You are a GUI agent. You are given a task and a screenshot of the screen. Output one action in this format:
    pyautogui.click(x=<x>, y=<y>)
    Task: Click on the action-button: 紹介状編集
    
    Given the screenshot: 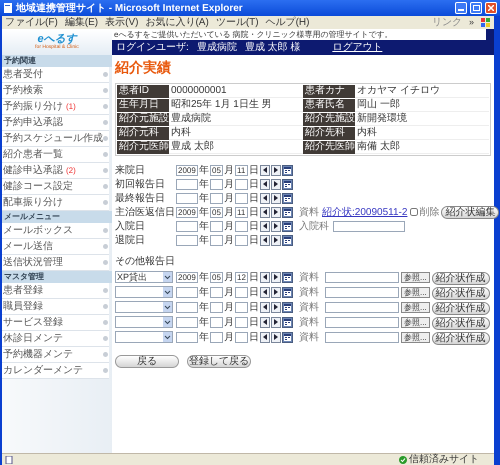 What is the action you would take?
    pyautogui.click(x=470, y=212)
    